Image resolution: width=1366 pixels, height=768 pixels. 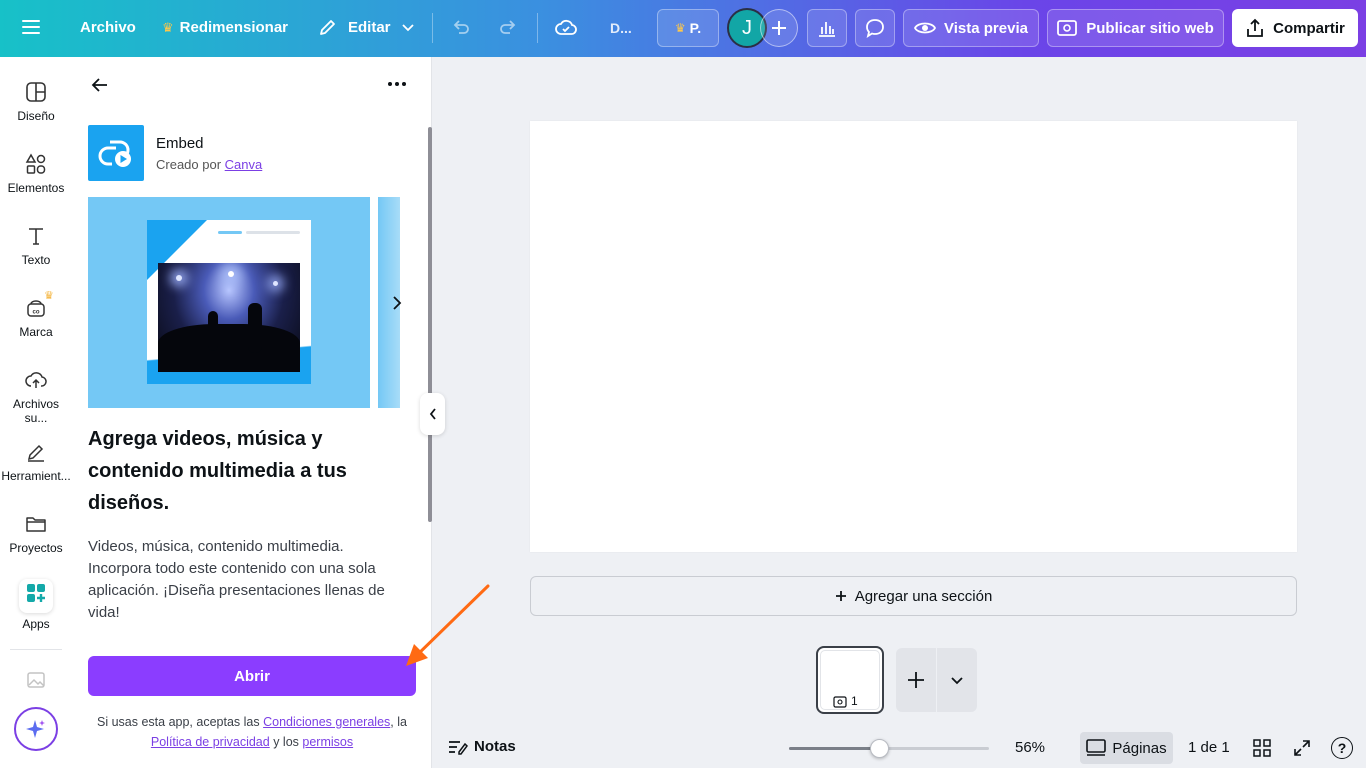 What do you see at coordinates (537, 28) in the screenshot?
I see `divider` at bounding box center [537, 28].